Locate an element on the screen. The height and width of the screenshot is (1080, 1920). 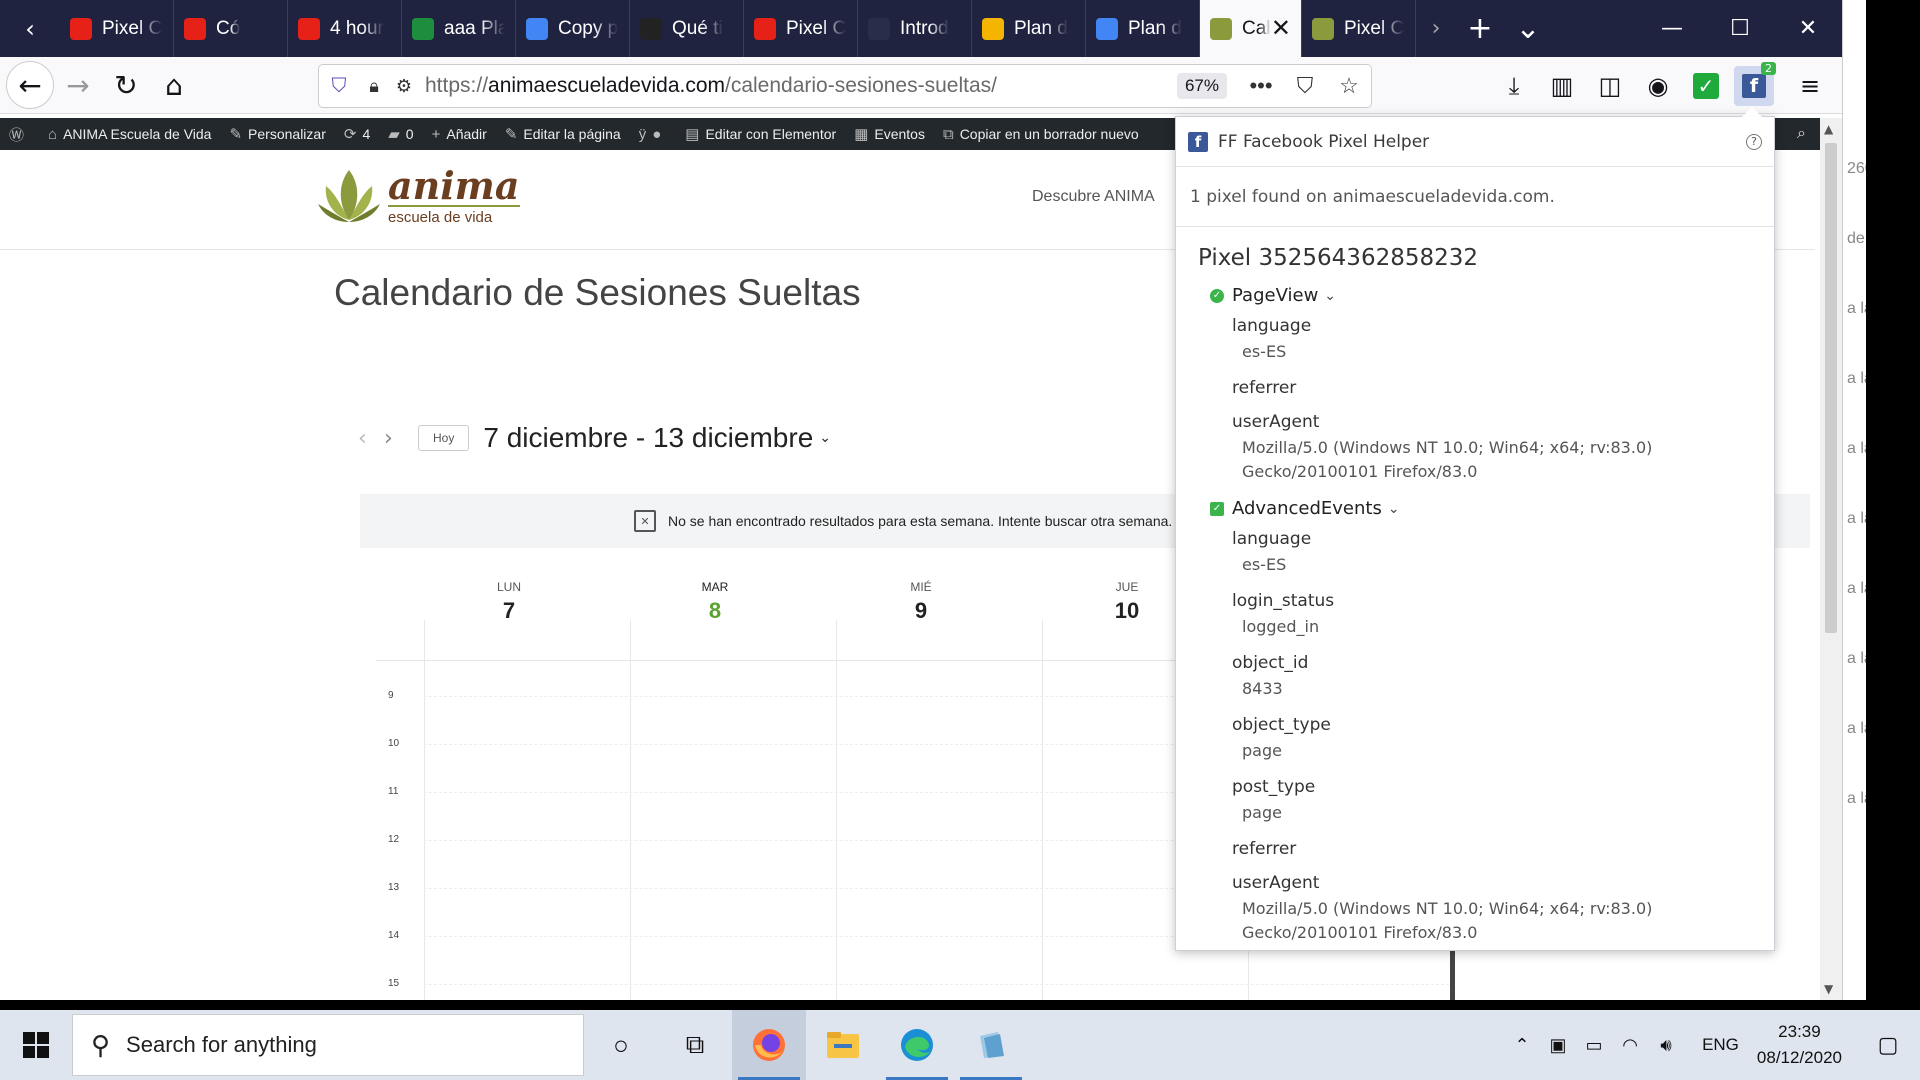
today-button: Hoy is located at coordinates (444, 438).